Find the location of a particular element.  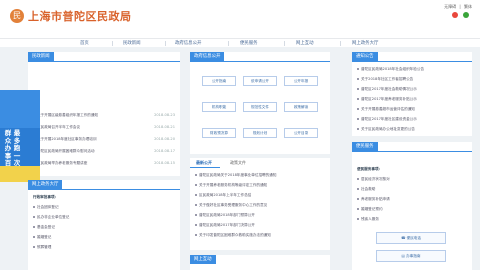

main-nav: 首页 民政新闻 政府信息公开 便民服务 网上互动 网上政务大厅 is located at coordinates (240, 42).